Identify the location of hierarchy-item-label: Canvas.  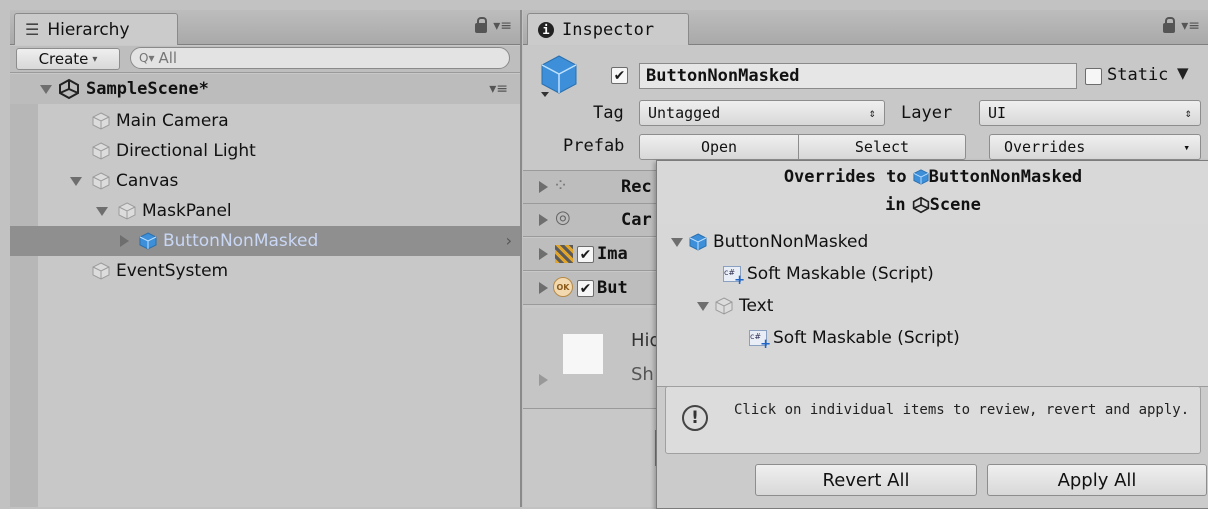
(147, 181).